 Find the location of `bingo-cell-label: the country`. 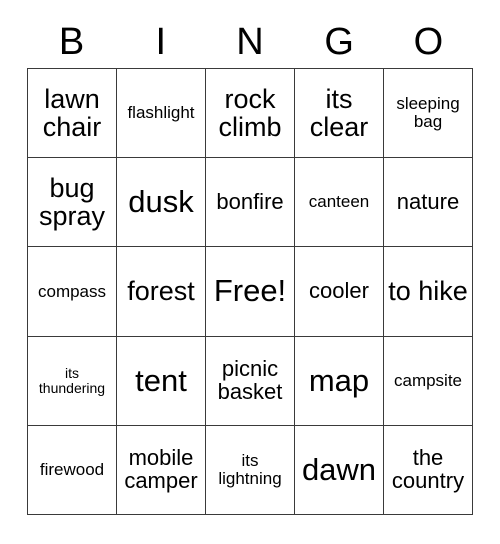

bingo-cell-label: the country is located at coordinates (428, 469).